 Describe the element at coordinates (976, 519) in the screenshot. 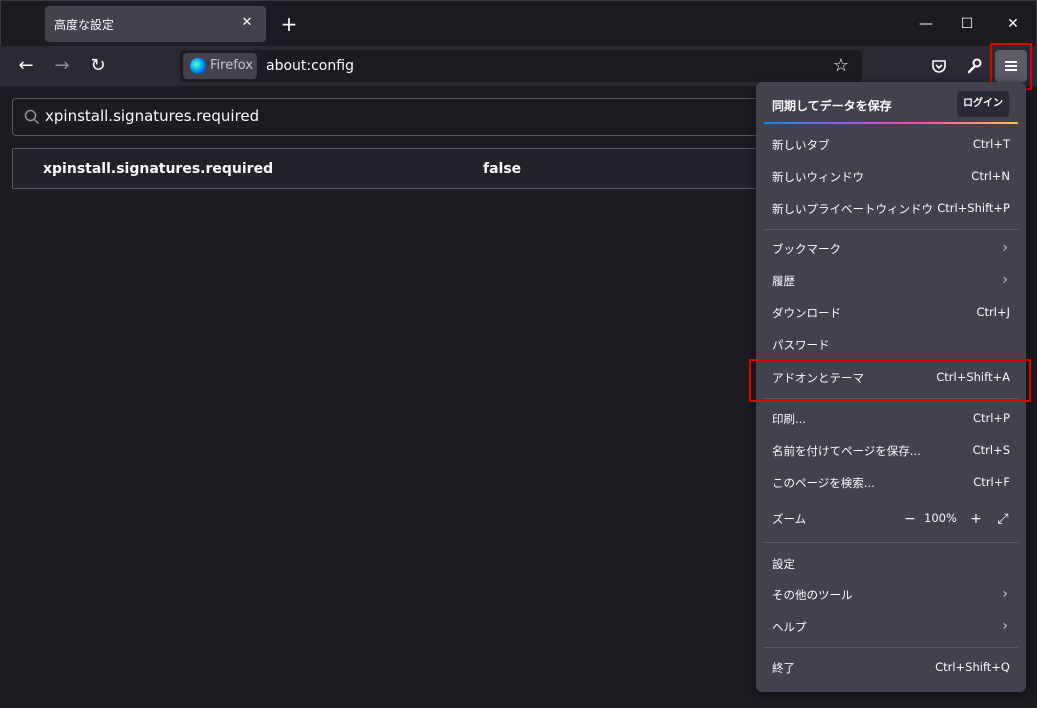

I see `zoom-in-button: +` at that location.